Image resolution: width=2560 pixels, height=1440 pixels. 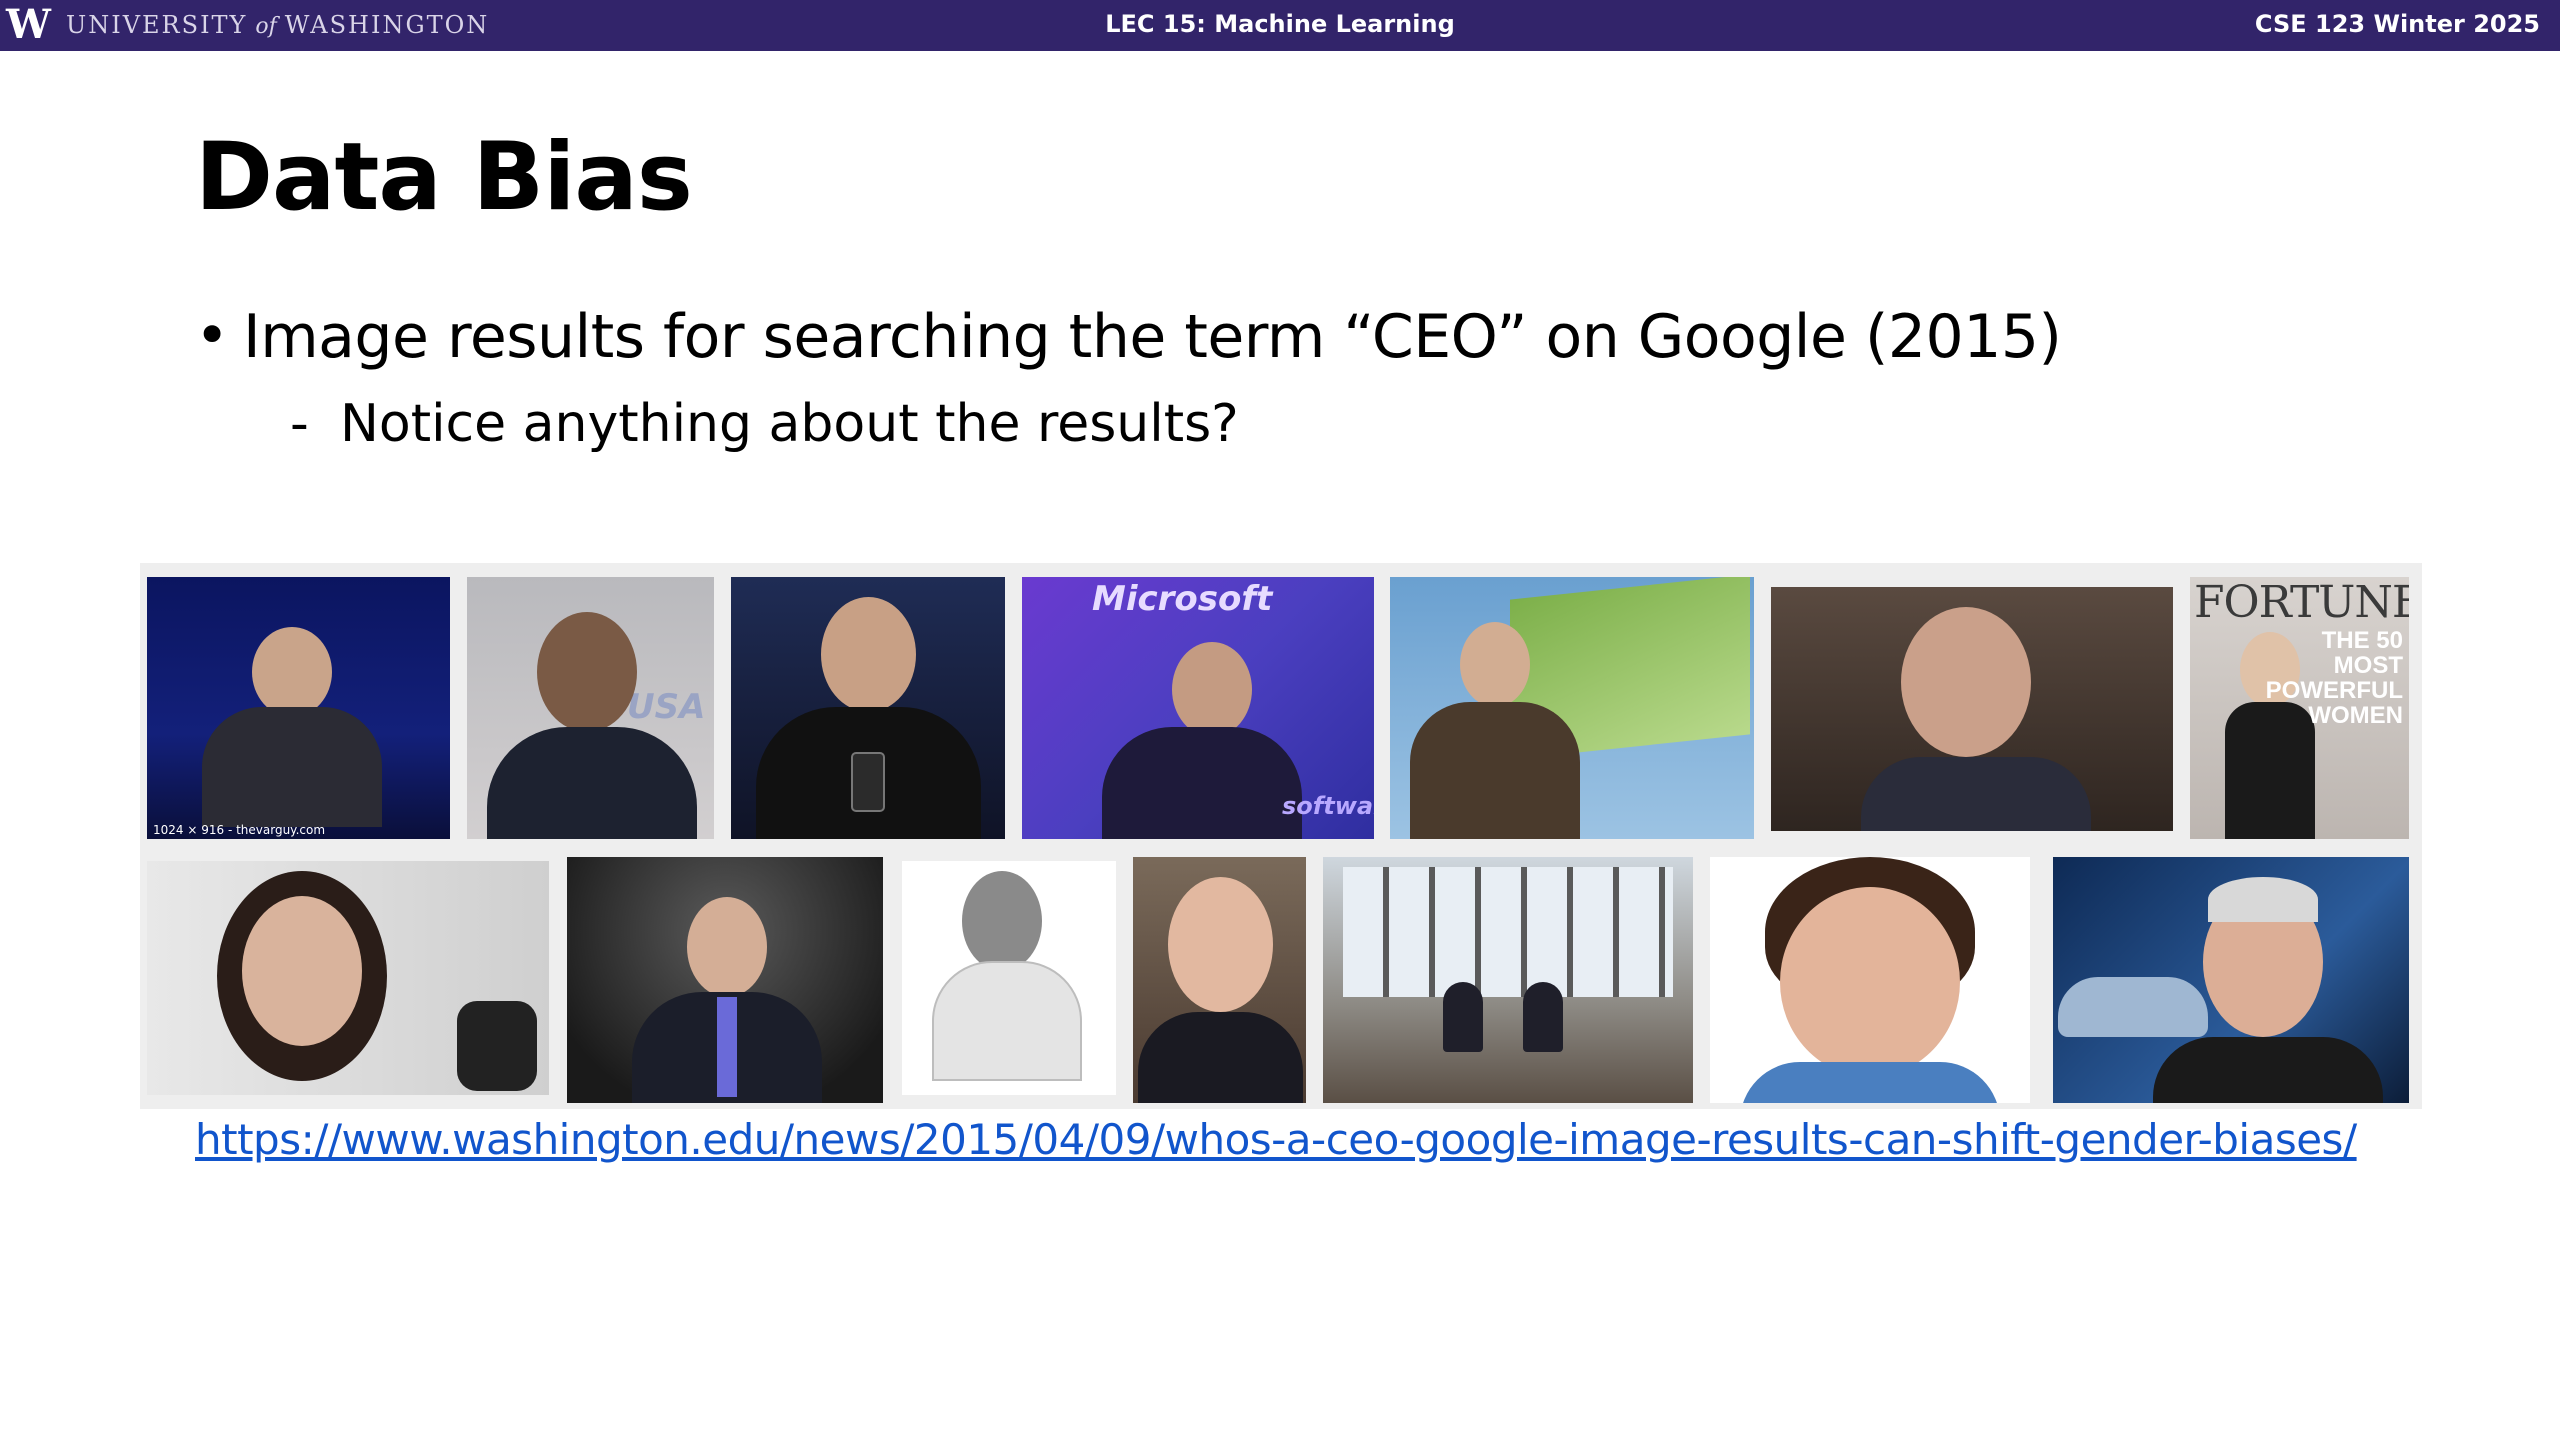 I want to click on result-image-ceo-speaking, so click(x=1972, y=709).